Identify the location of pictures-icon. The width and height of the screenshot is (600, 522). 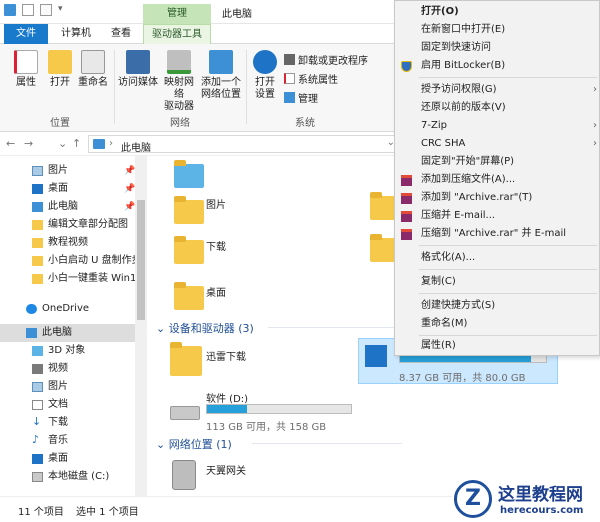
(37, 387).